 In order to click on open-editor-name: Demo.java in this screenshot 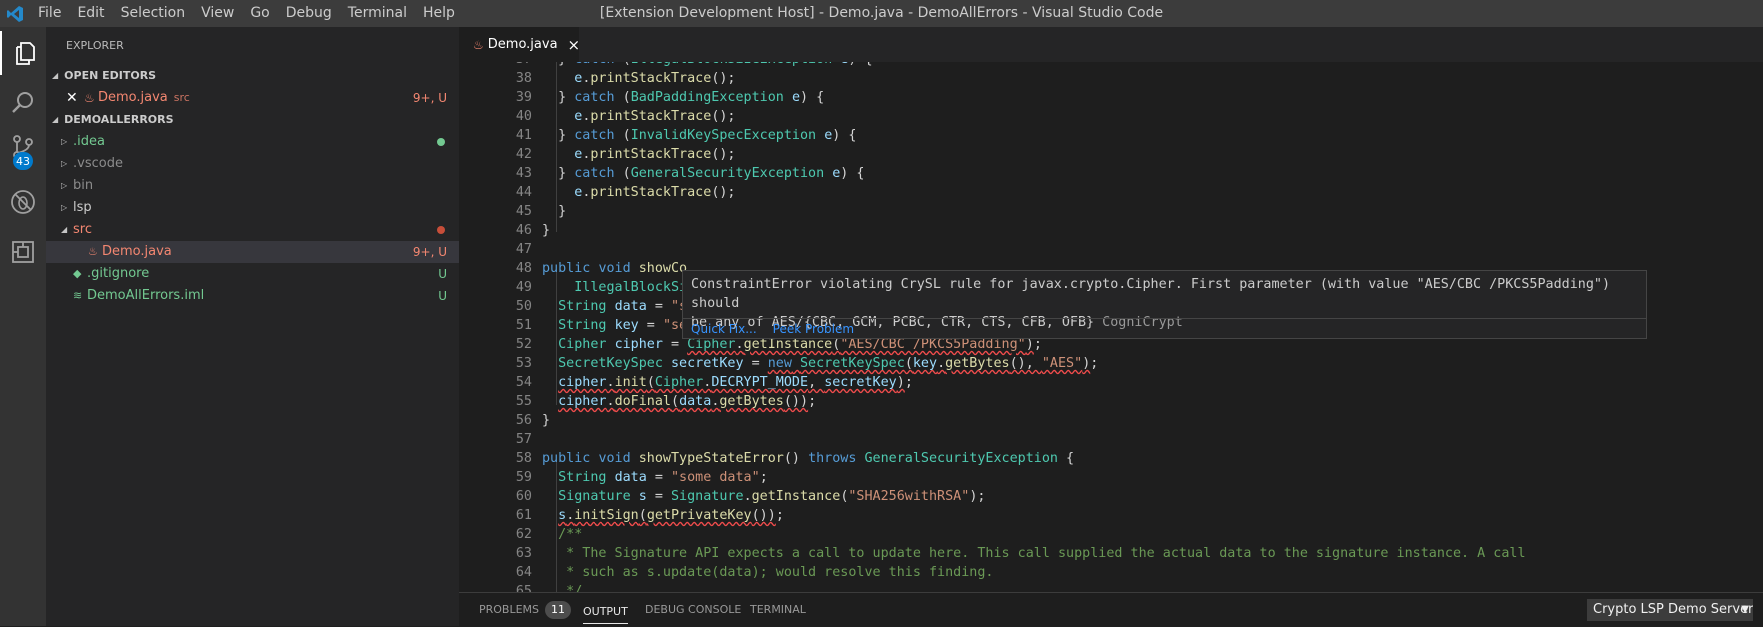, I will do `click(133, 97)`.